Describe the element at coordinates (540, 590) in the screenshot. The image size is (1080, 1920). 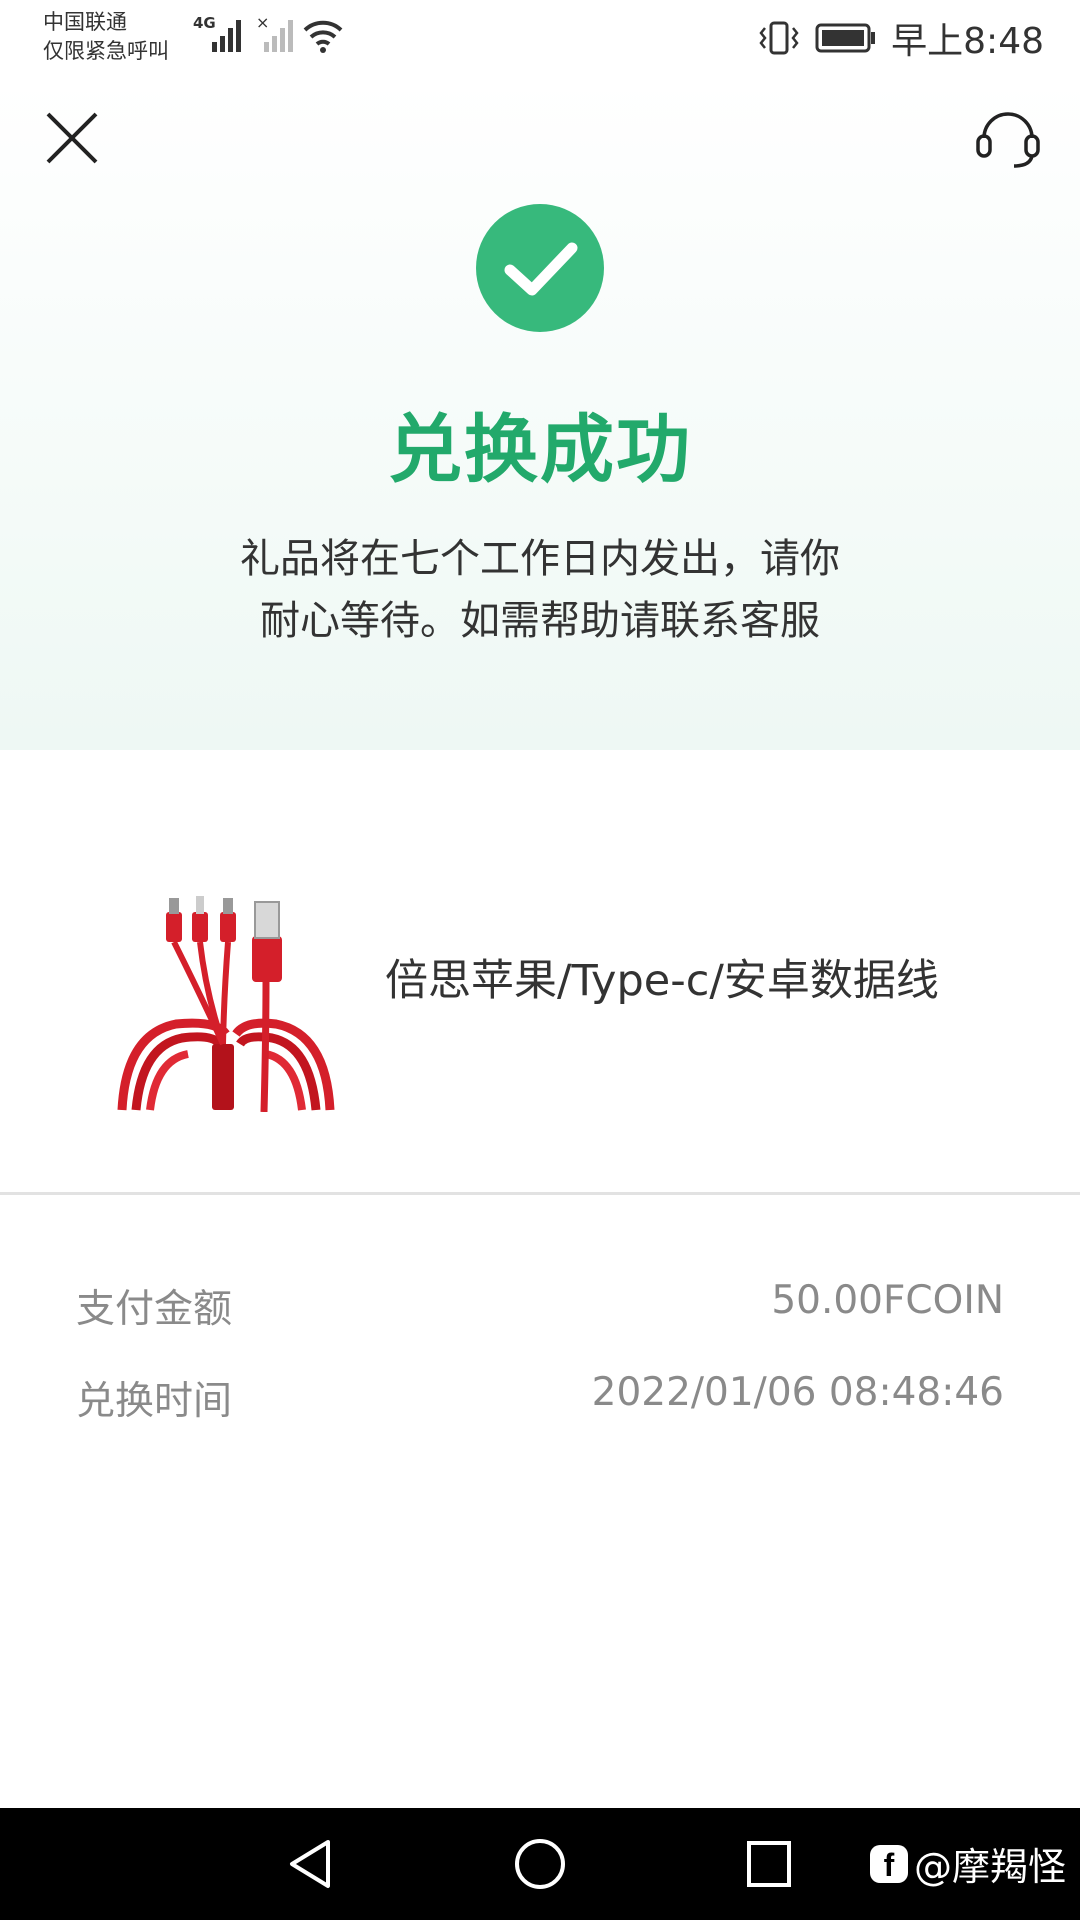
I see `success-message: 礼品将在七个工作日内发出，请你 耐心等待。如需帮助请联系客服` at that location.